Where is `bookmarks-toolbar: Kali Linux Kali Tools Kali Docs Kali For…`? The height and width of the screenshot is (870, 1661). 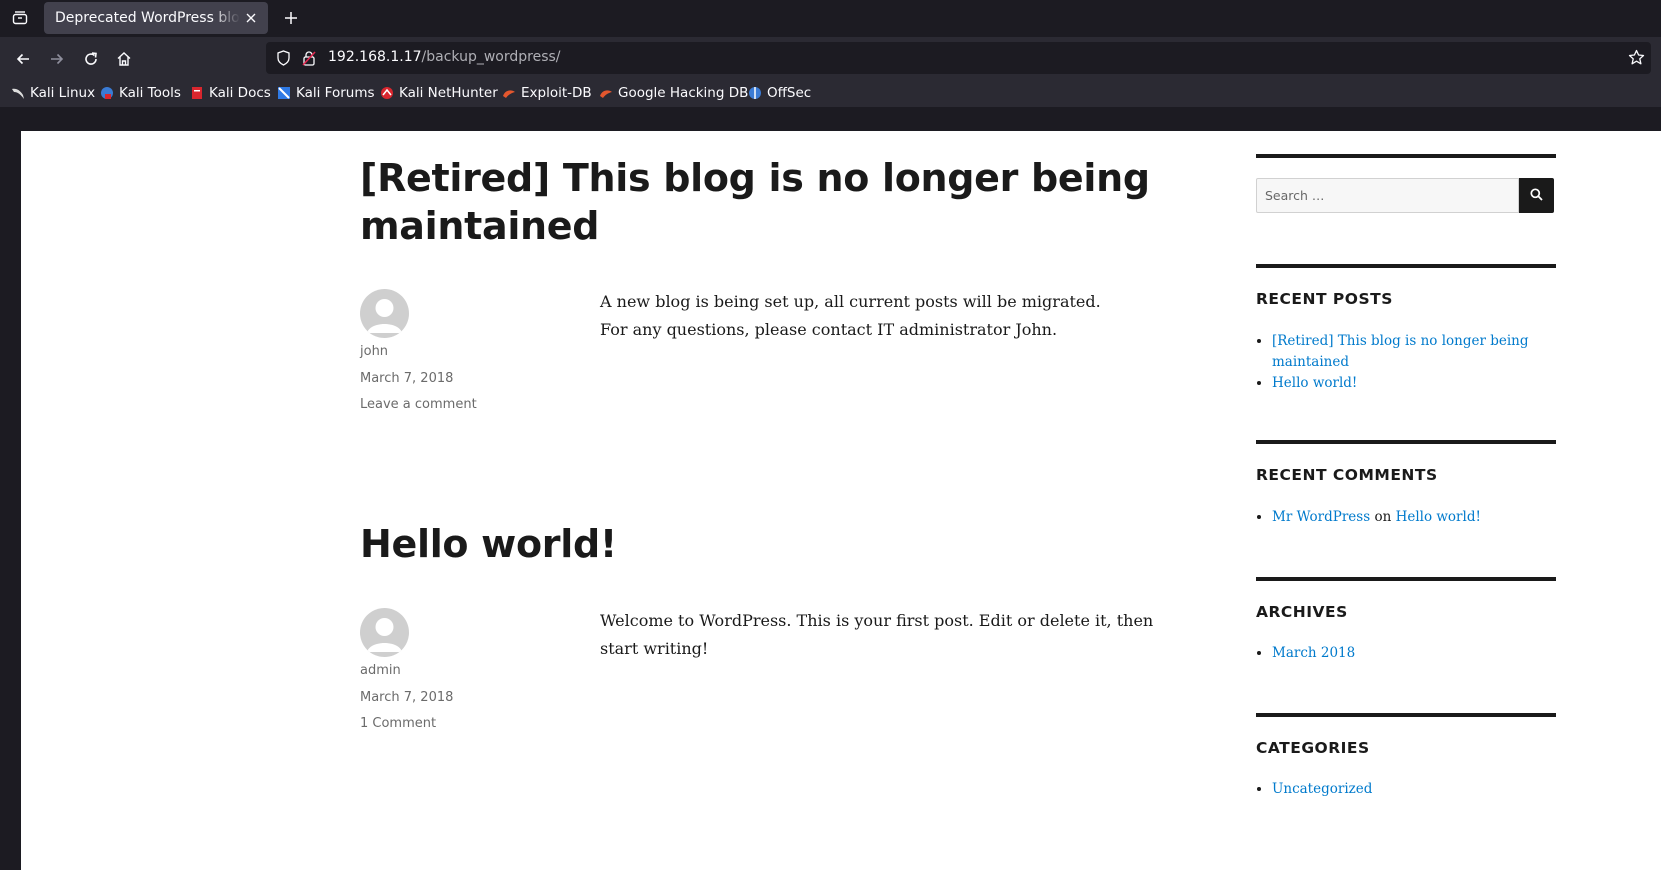 bookmarks-toolbar: Kali Linux Kali Tools Kali Docs Kali For… is located at coordinates (830, 93).